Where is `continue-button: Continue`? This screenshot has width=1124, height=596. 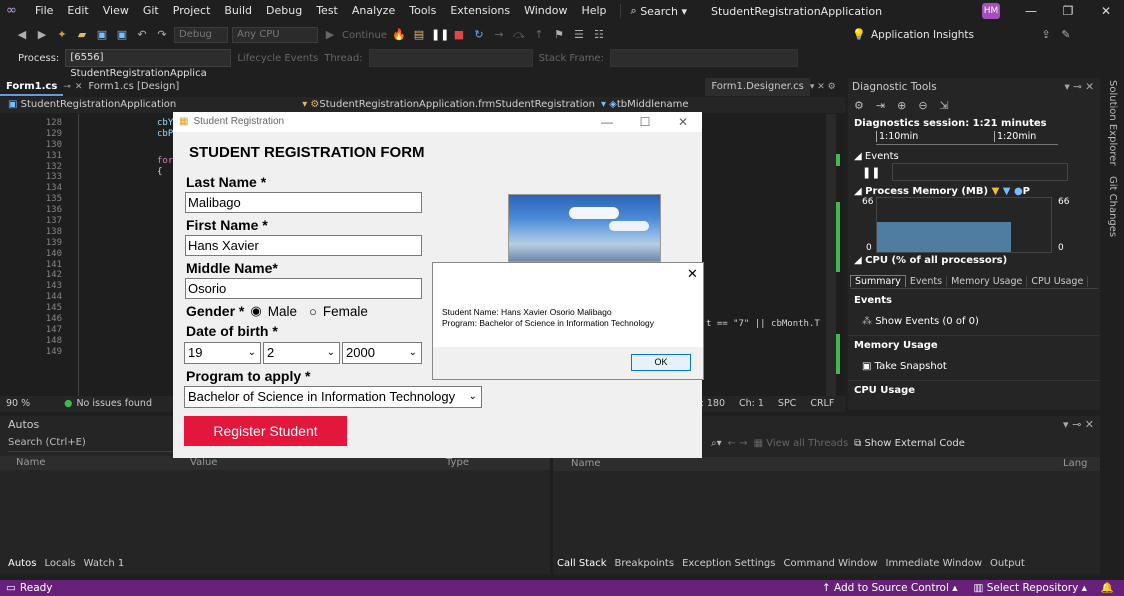 continue-button: Continue is located at coordinates (364, 35).